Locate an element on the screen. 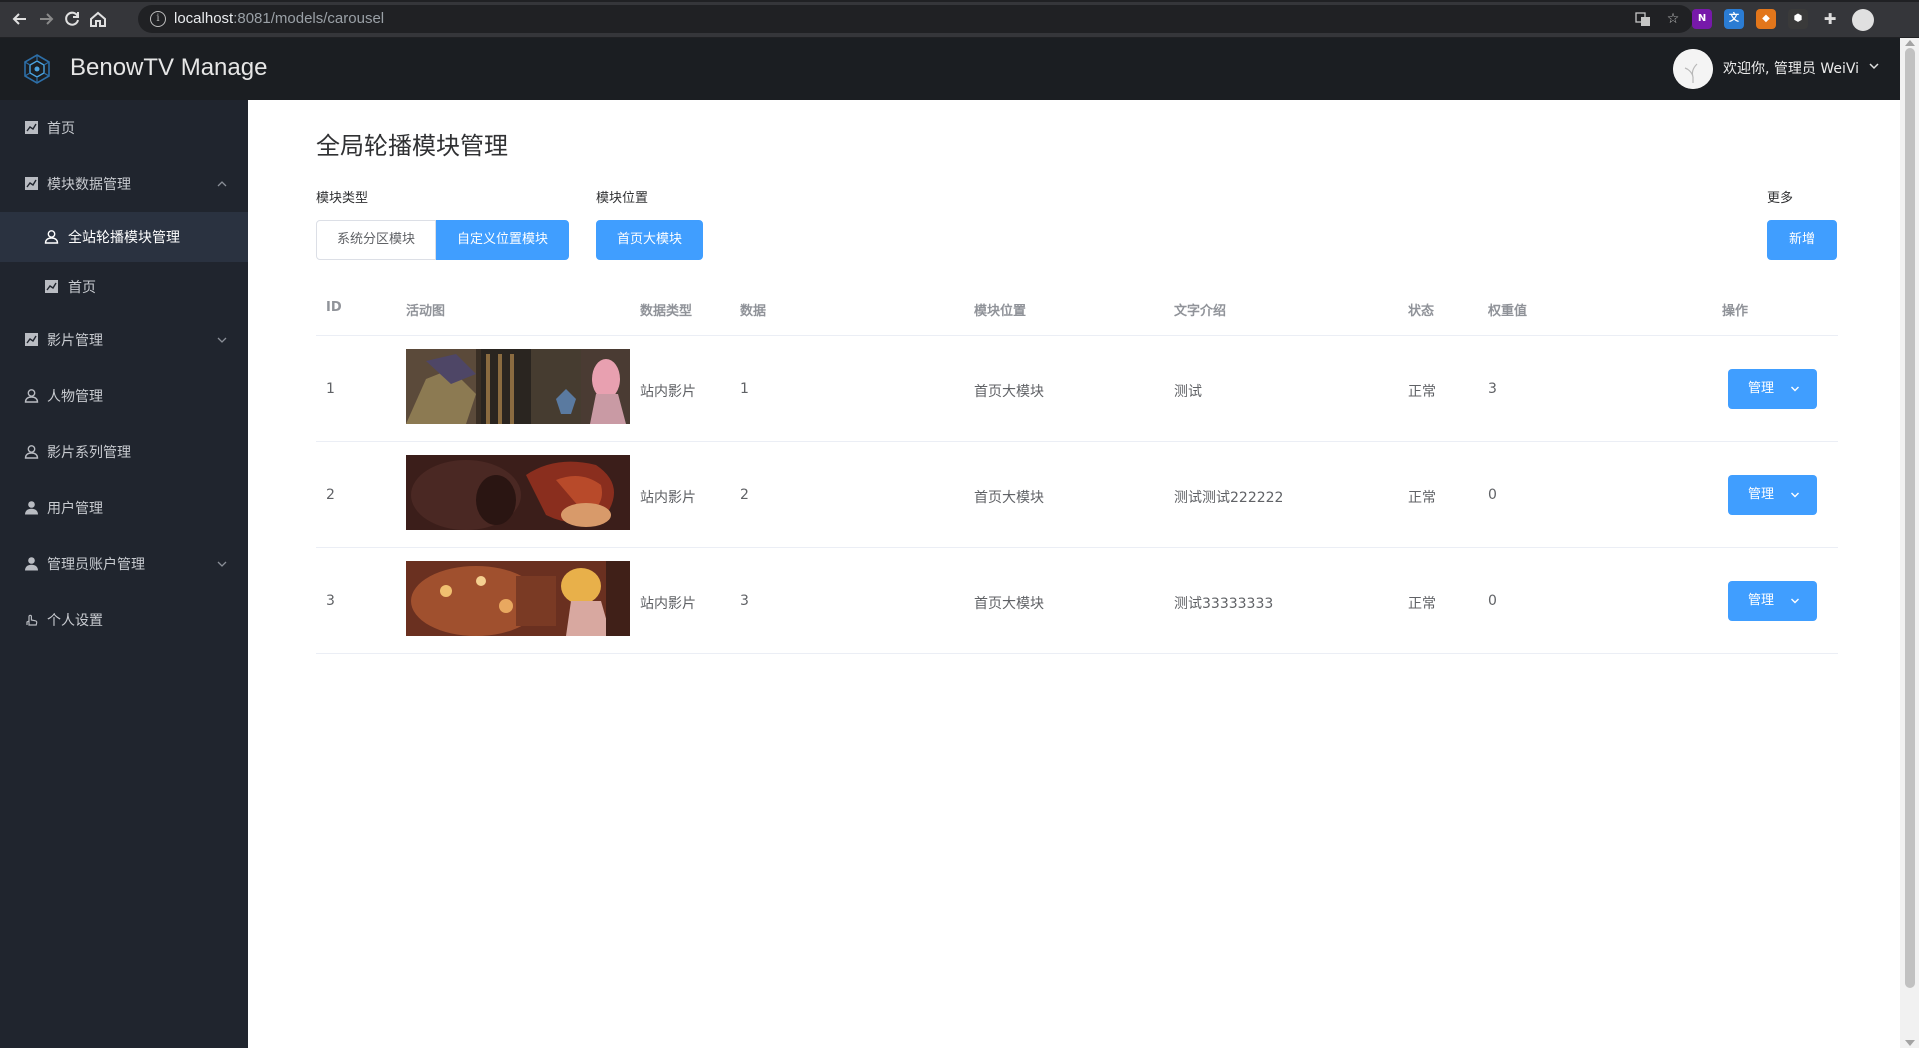 This screenshot has height=1048, width=1919. sidebar-item-label: 人物管理 is located at coordinates (75, 397).